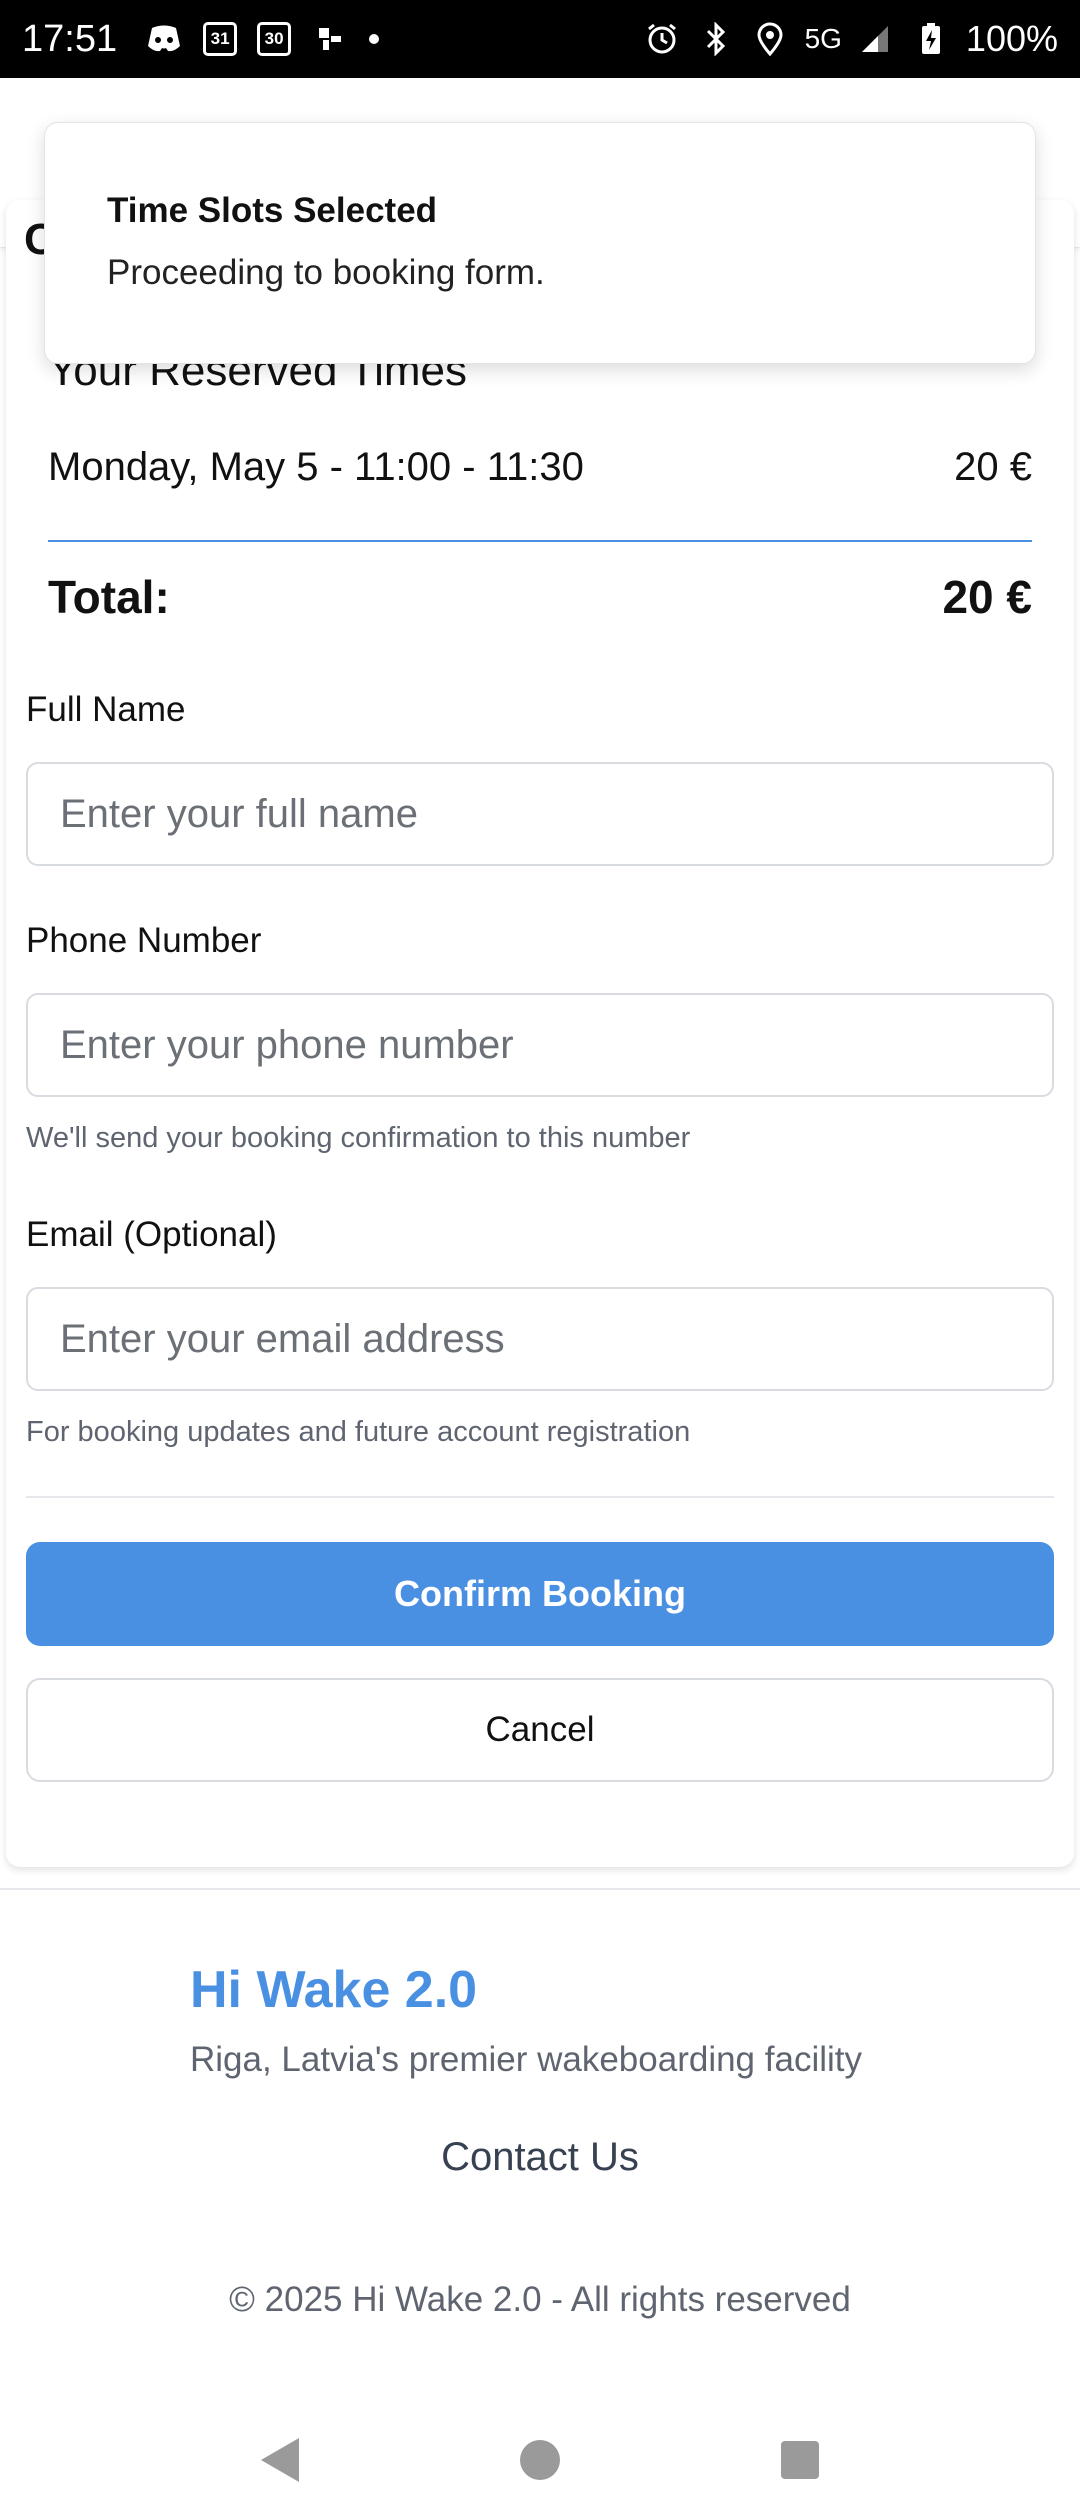 This screenshot has width=1080, height=2520. Describe the element at coordinates (993, 467) in the screenshot. I see `slot-price: 20 €` at that location.